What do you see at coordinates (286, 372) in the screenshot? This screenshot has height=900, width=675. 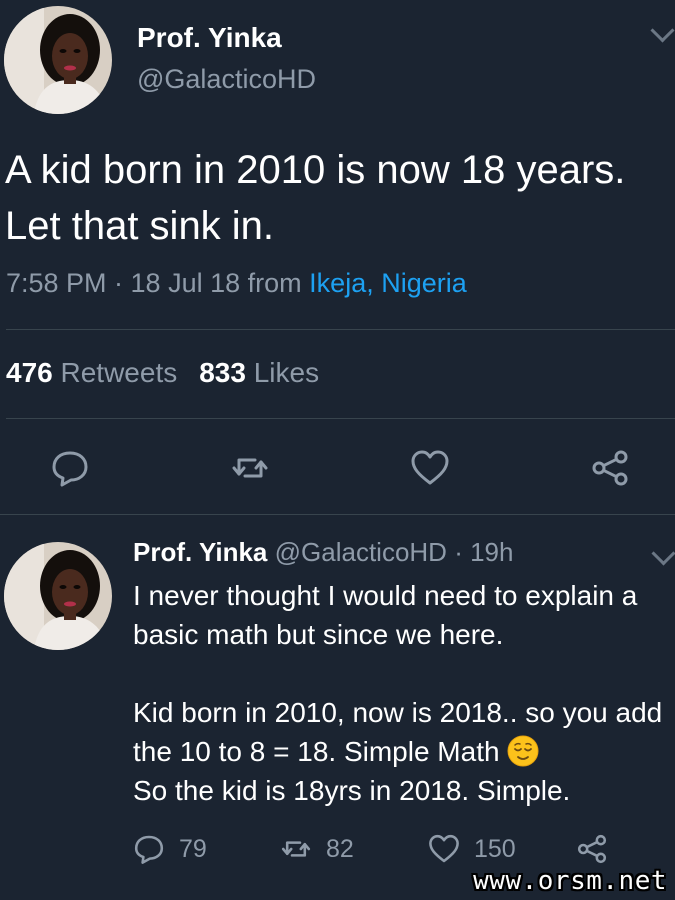 I see `likes-label: Likes` at bounding box center [286, 372].